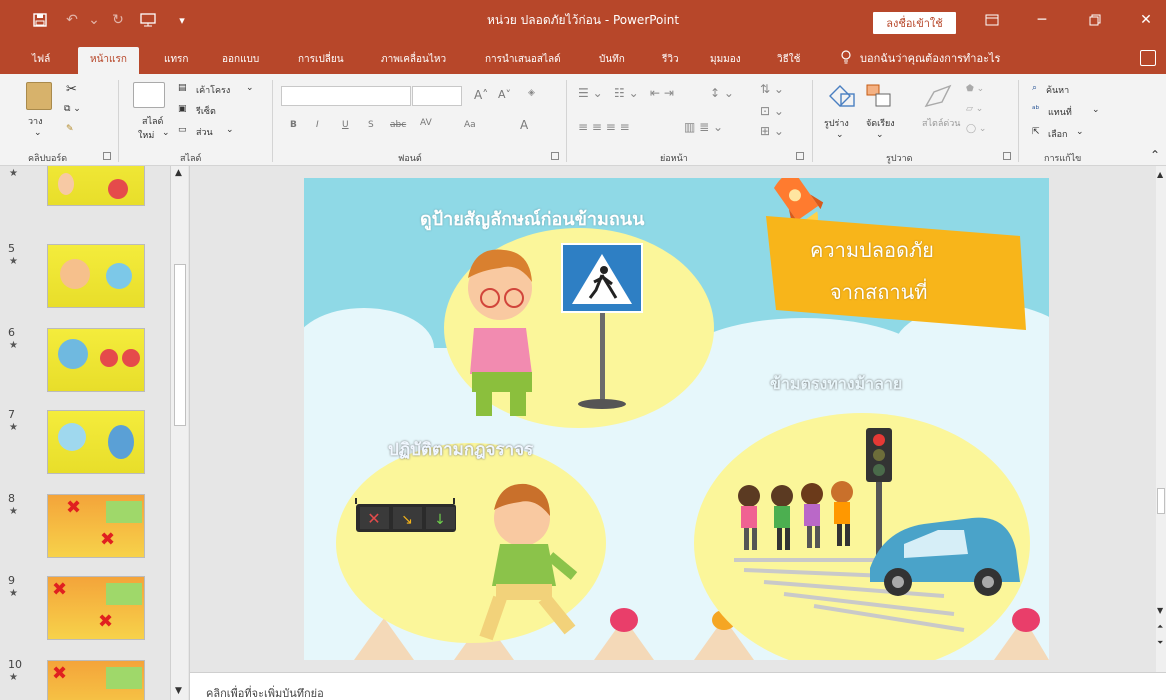 This screenshot has width=1166, height=700. I want to click on select-button: เลือก, so click(1057, 134).